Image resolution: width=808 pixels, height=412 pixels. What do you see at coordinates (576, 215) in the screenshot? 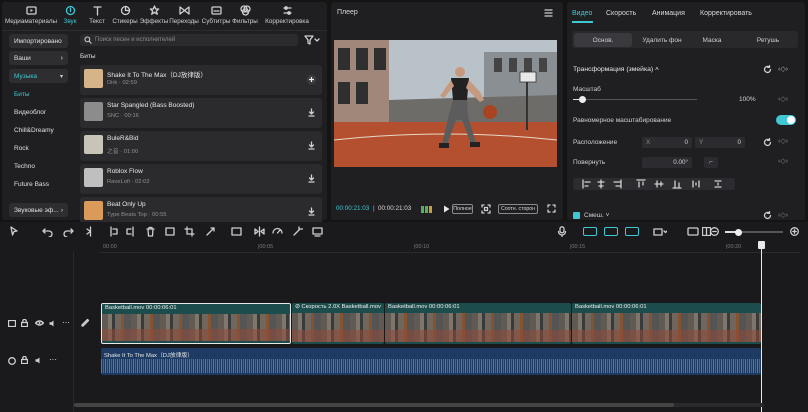
I see `blend-checkbox` at bounding box center [576, 215].